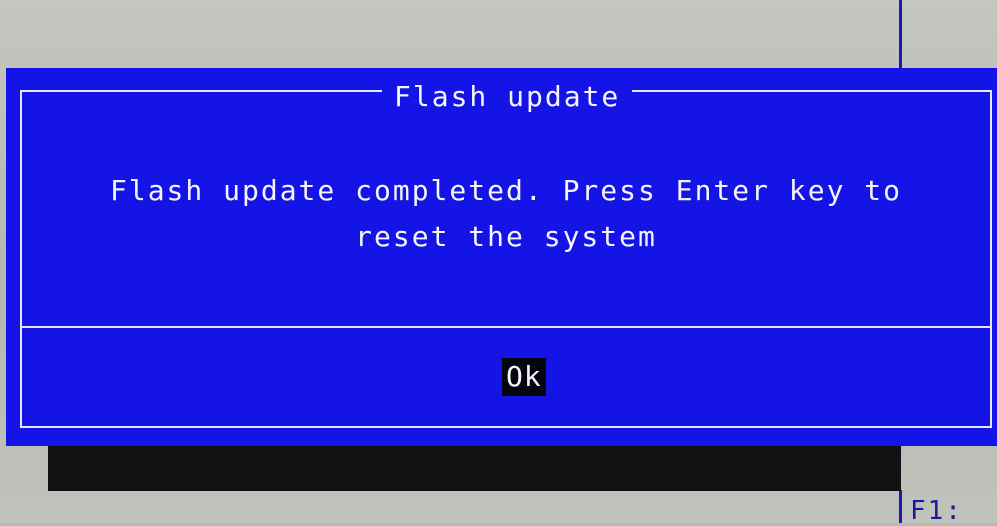 Image resolution: width=997 pixels, height=526 pixels. I want to click on help-key-hint: F1:, so click(936, 511).